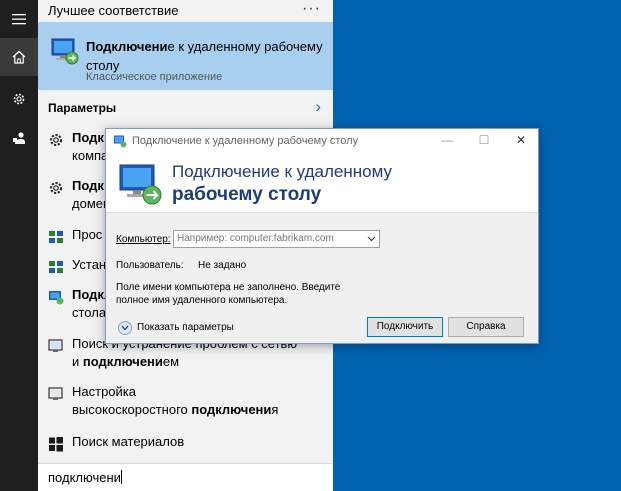  I want to click on chevron-right-icon: ›, so click(318, 107).